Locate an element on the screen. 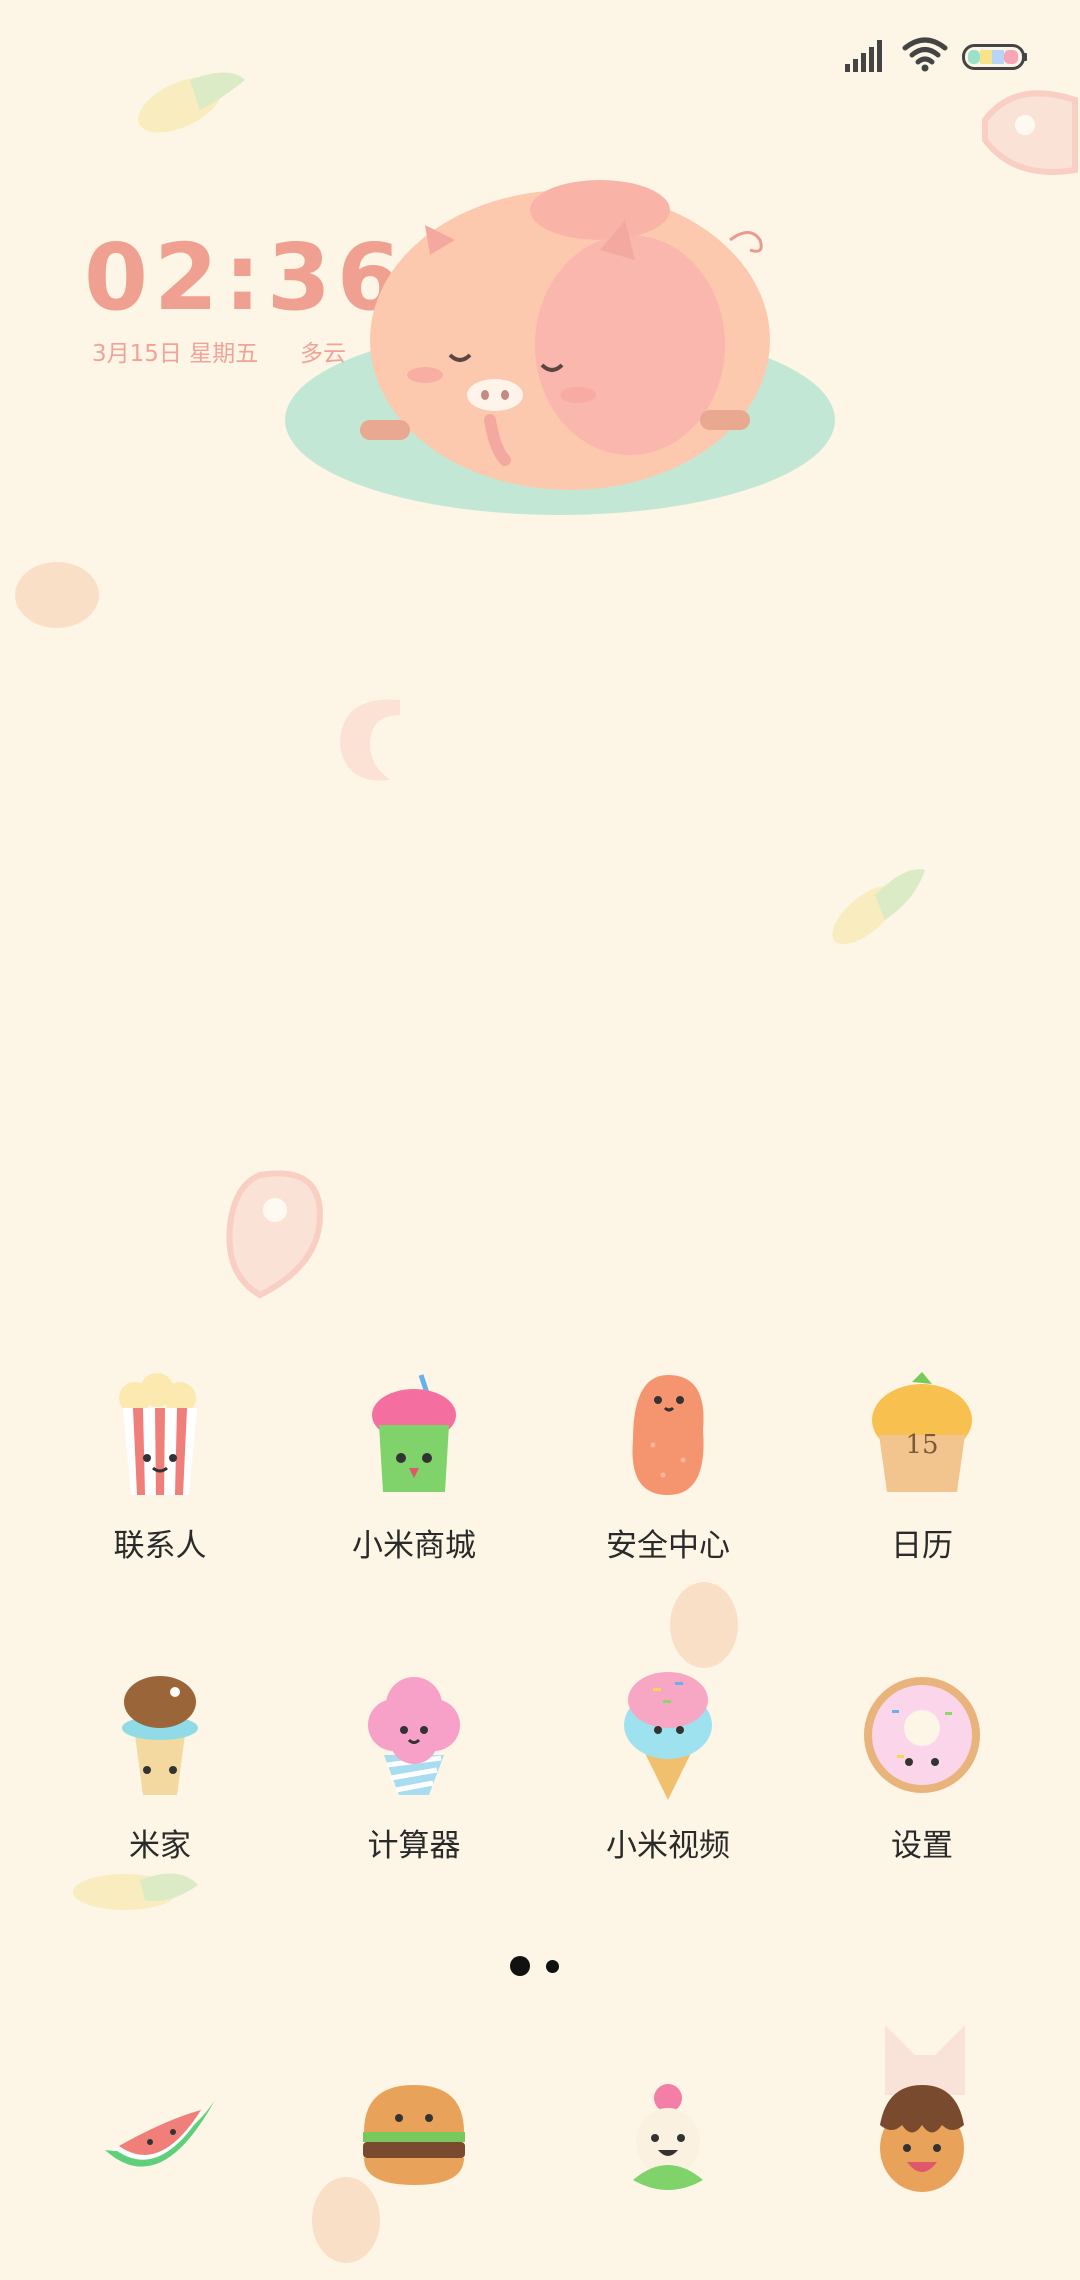  corn-decoration is located at coordinates (190, 102).